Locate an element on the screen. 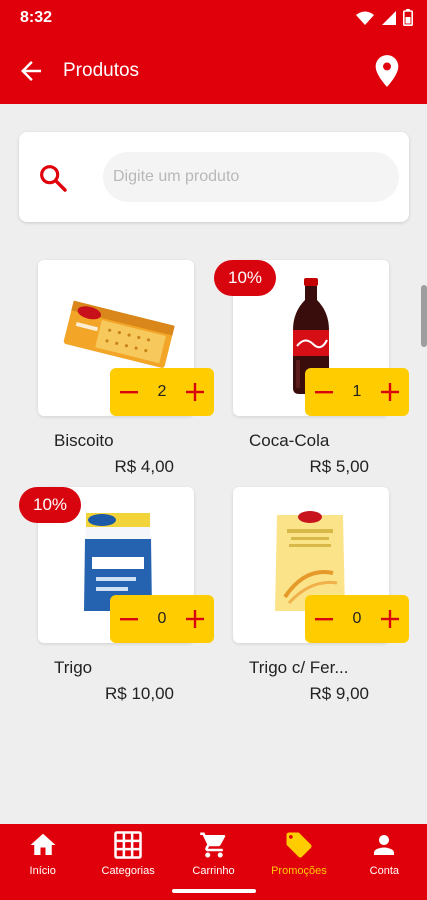 This screenshot has height=900, width=427. quantity-stepper: 1 is located at coordinates (357, 392).